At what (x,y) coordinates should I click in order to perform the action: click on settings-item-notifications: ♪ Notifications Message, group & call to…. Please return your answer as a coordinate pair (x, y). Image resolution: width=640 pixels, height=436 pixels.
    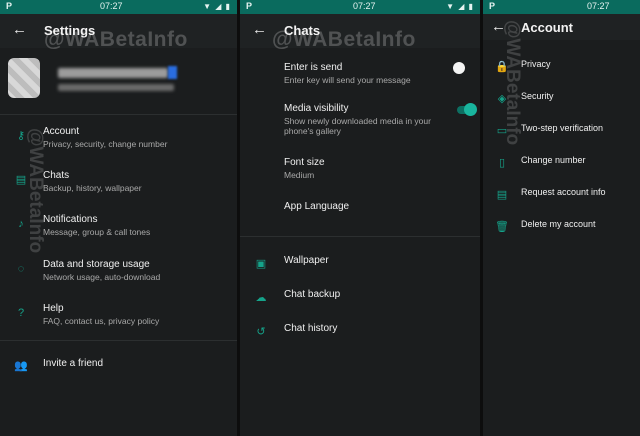
    Looking at the image, I should click on (118, 228).